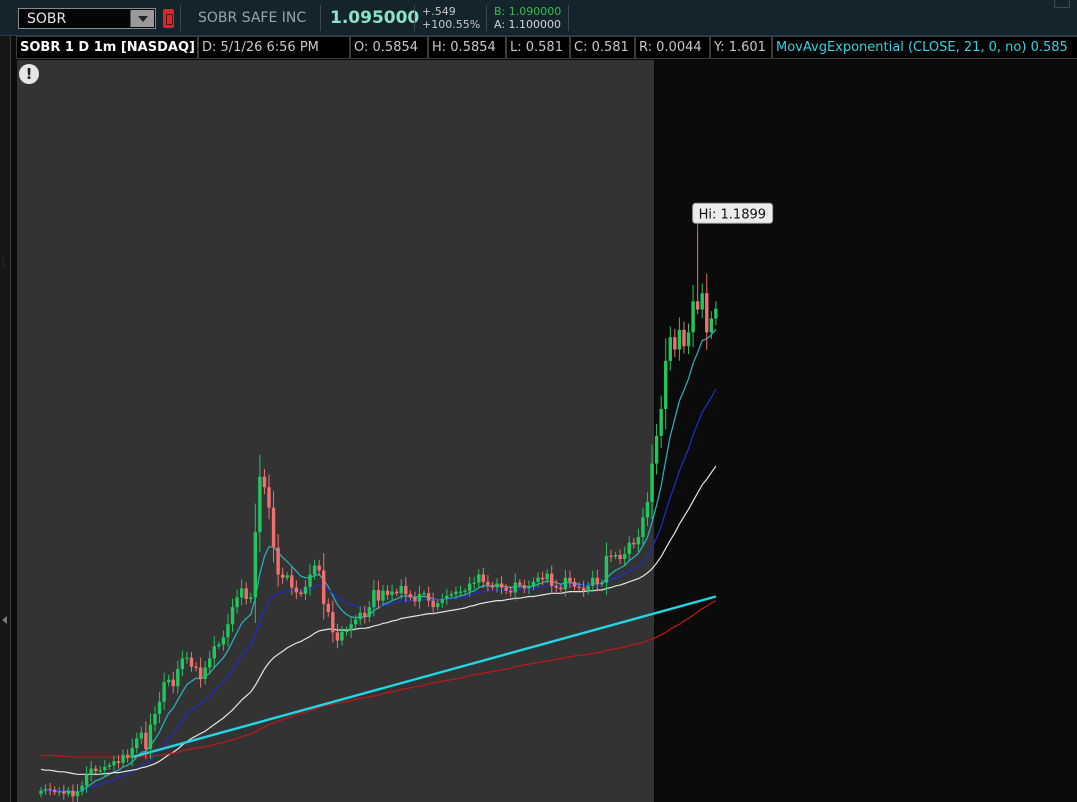 This screenshot has height=802, width=1077. I want to click on symbol-selector: SOBR, so click(87, 18).